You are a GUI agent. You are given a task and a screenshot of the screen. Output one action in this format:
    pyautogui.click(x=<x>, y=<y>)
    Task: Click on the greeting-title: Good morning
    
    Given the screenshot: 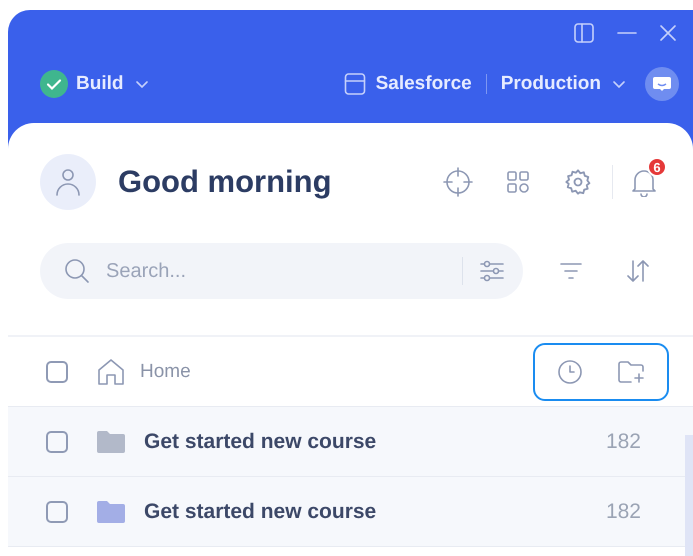 What is the action you would take?
    pyautogui.click(x=225, y=182)
    